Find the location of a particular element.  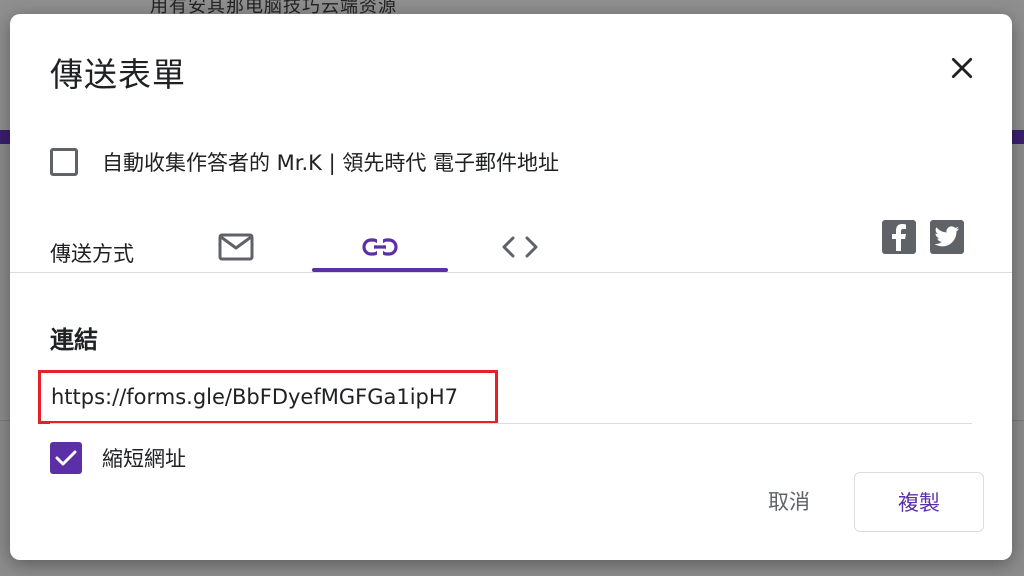

code-icon is located at coordinates (520, 247).